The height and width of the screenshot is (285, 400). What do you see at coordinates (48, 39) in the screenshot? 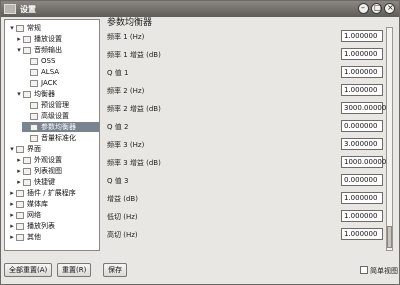
I see `tree-item-label: 播放设置` at bounding box center [48, 39].